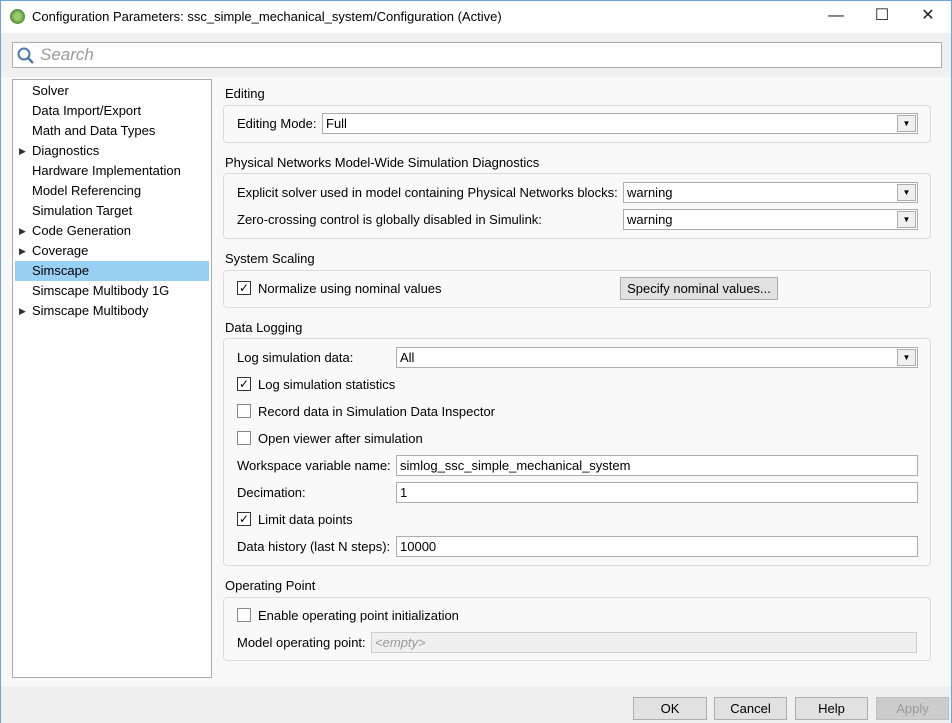 This screenshot has width=952, height=723. Describe the element at coordinates (657, 492) in the screenshot. I see `decimation-input: 1` at that location.